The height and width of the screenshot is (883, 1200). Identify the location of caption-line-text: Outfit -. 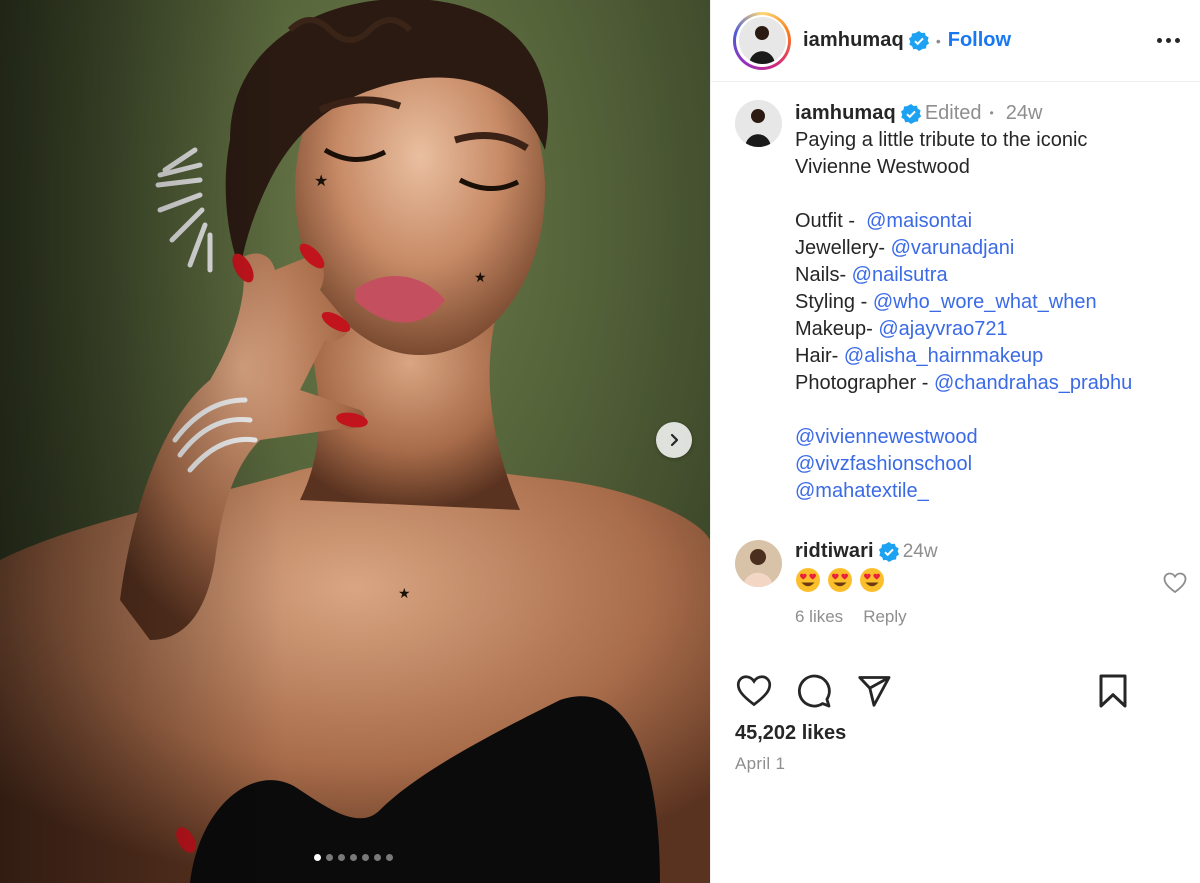
(831, 221).